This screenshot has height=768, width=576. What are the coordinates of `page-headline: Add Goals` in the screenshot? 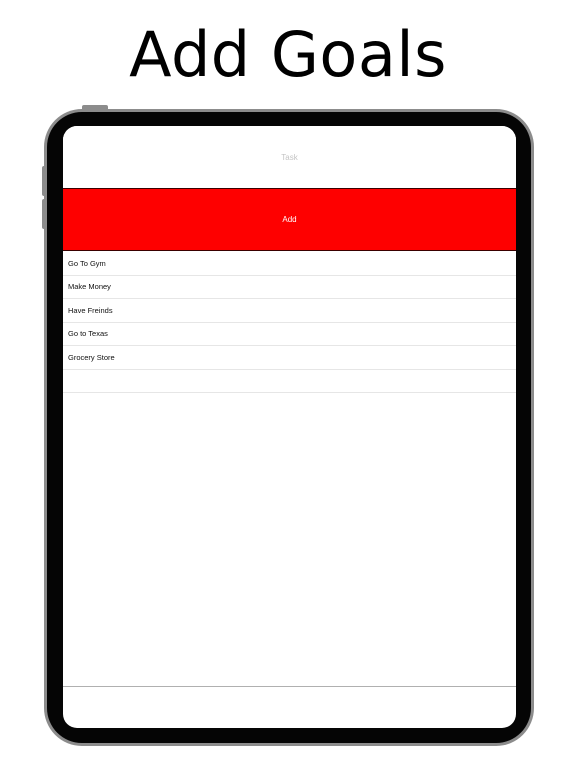 It's located at (288, 54).